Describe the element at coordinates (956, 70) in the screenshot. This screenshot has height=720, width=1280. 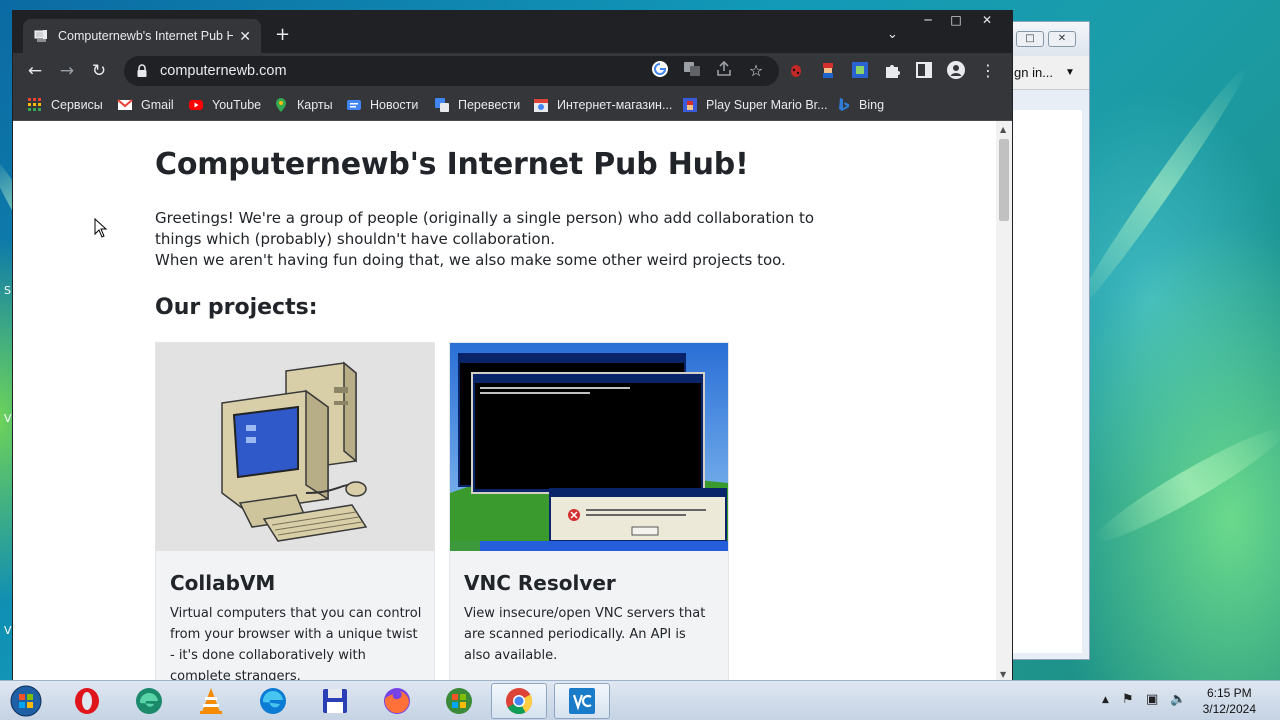
I see `profile-avatar-icon` at that location.